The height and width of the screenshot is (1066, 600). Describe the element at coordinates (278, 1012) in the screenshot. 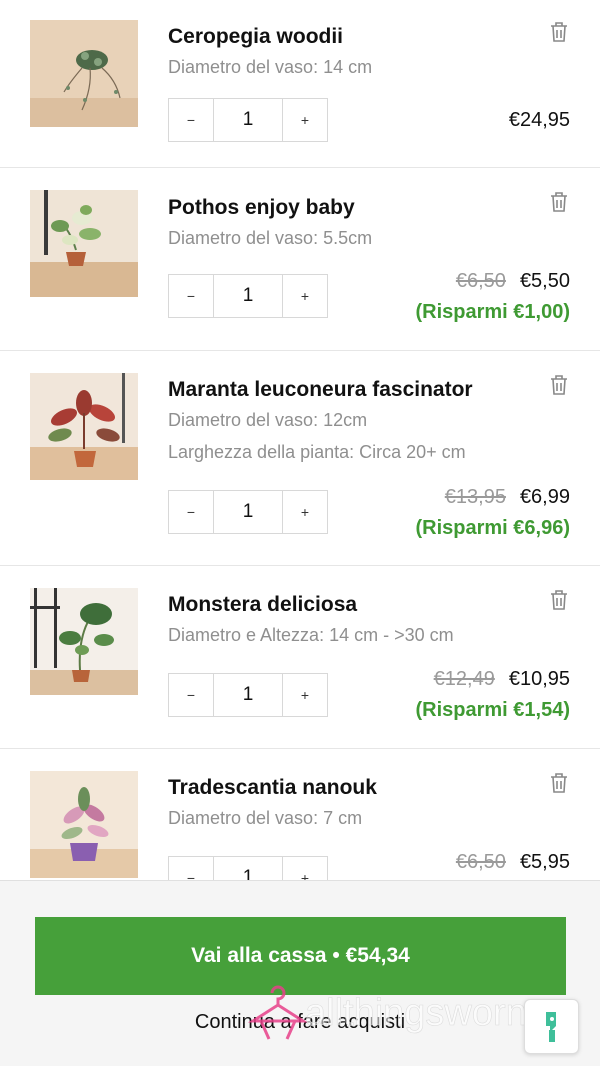

I see `hanger-icon` at that location.